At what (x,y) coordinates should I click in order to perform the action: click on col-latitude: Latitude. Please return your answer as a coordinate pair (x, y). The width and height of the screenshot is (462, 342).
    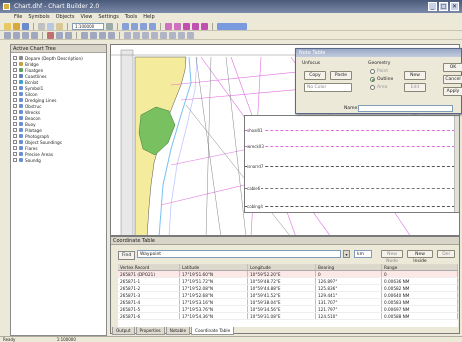
    Looking at the image, I should click on (214, 267).